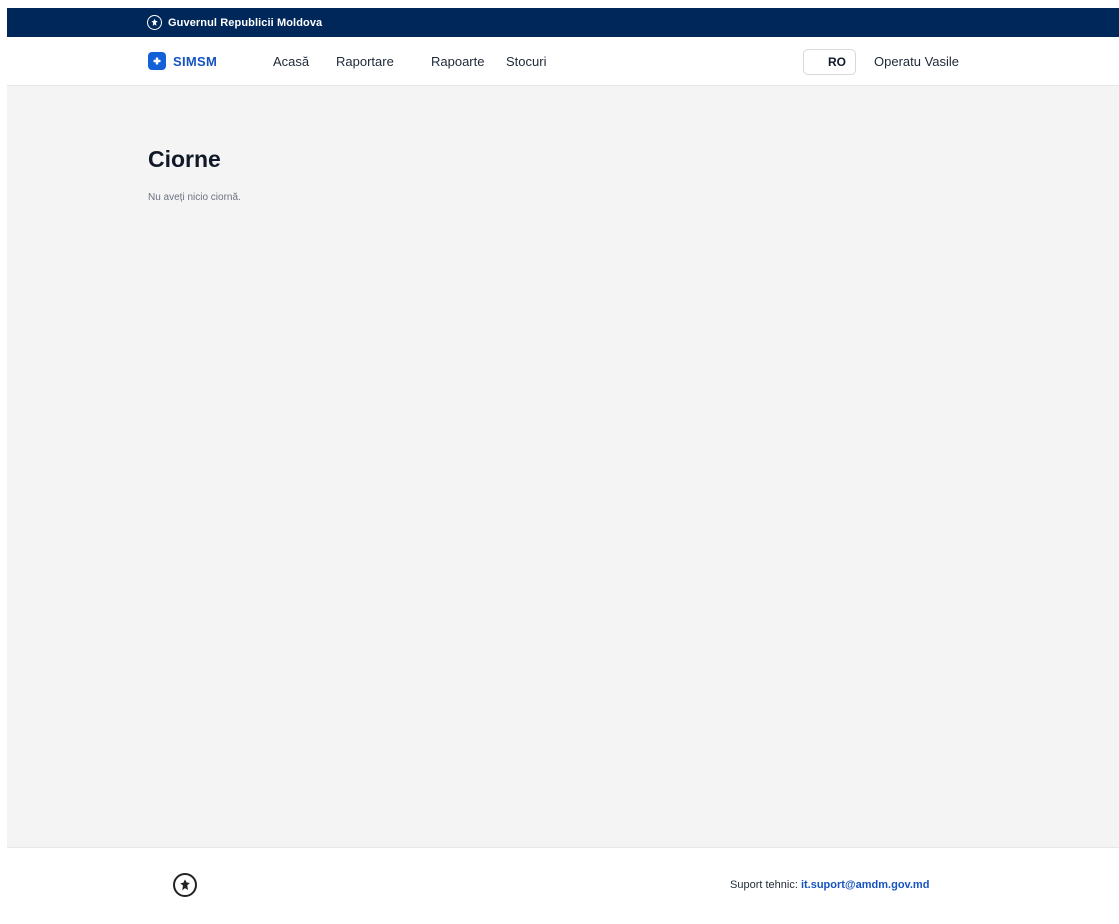  What do you see at coordinates (563, 22) in the screenshot?
I see `government-bar: Guvernul Republicii Moldova` at bounding box center [563, 22].